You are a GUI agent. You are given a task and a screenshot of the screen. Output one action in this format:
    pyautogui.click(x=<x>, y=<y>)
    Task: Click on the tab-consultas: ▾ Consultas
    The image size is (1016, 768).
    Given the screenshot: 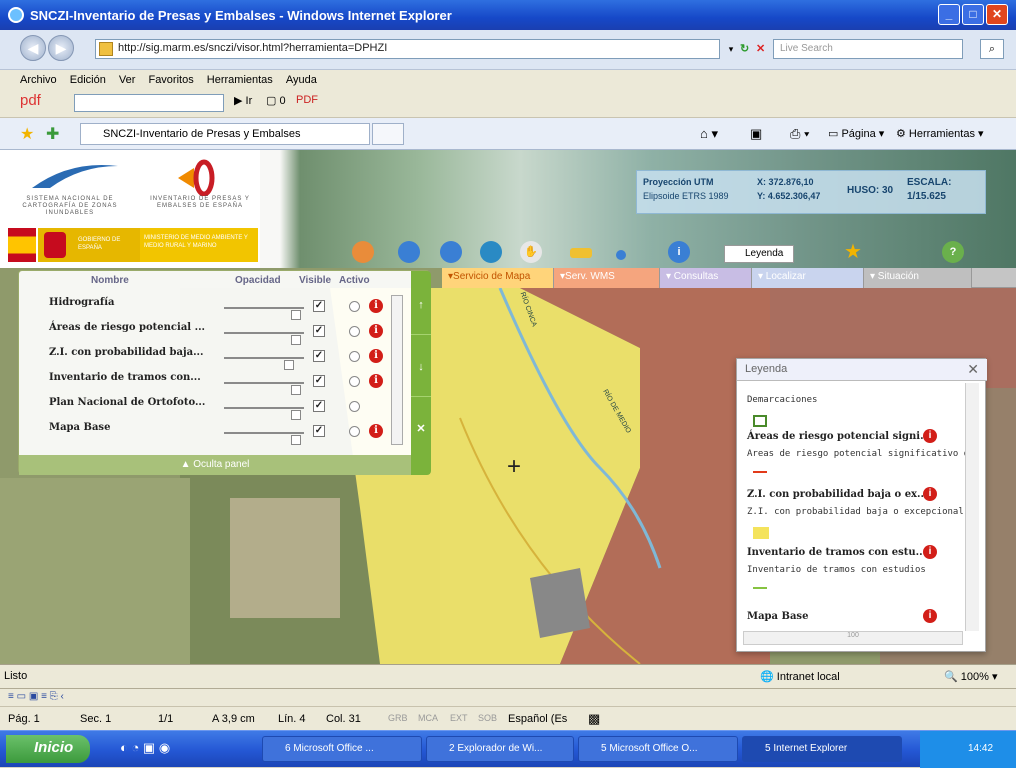 What is the action you would take?
    pyautogui.click(x=706, y=278)
    